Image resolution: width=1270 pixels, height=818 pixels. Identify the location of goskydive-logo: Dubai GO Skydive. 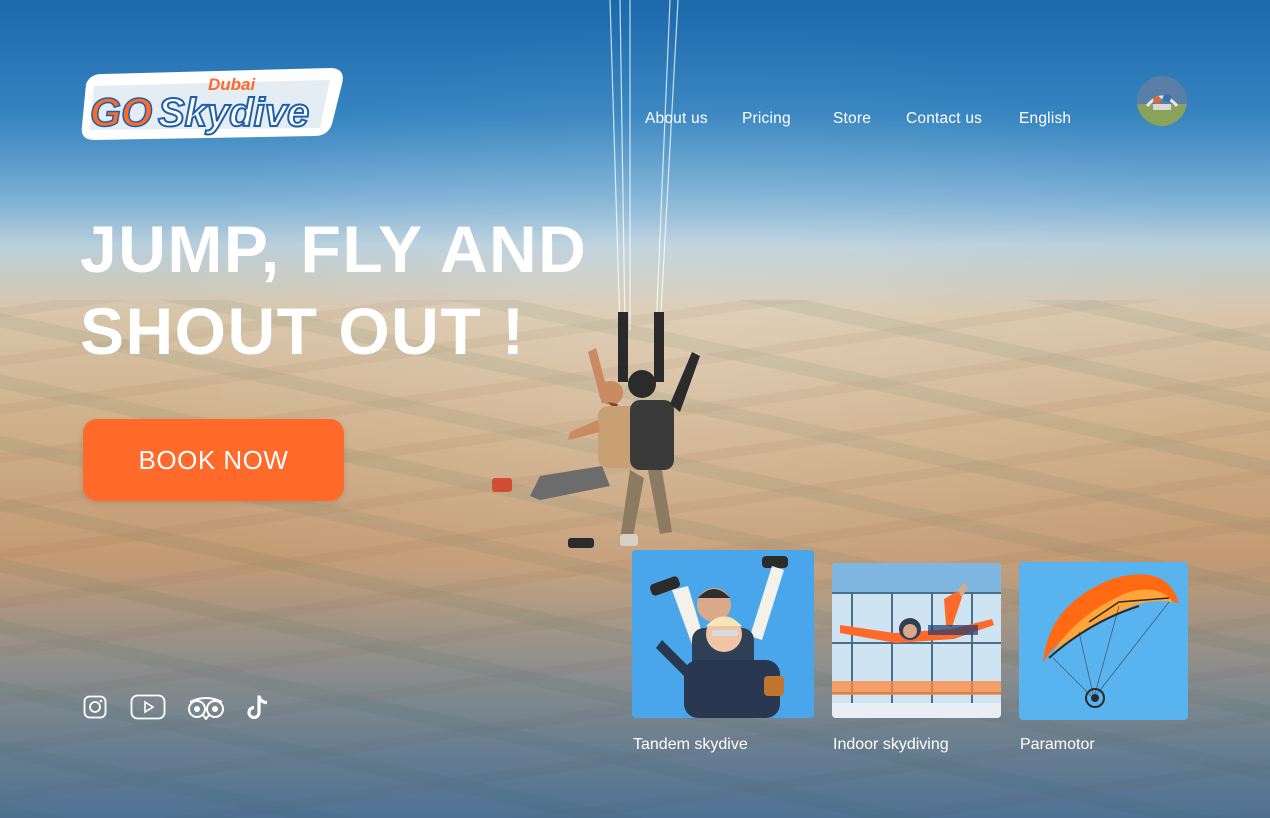
(214, 102).